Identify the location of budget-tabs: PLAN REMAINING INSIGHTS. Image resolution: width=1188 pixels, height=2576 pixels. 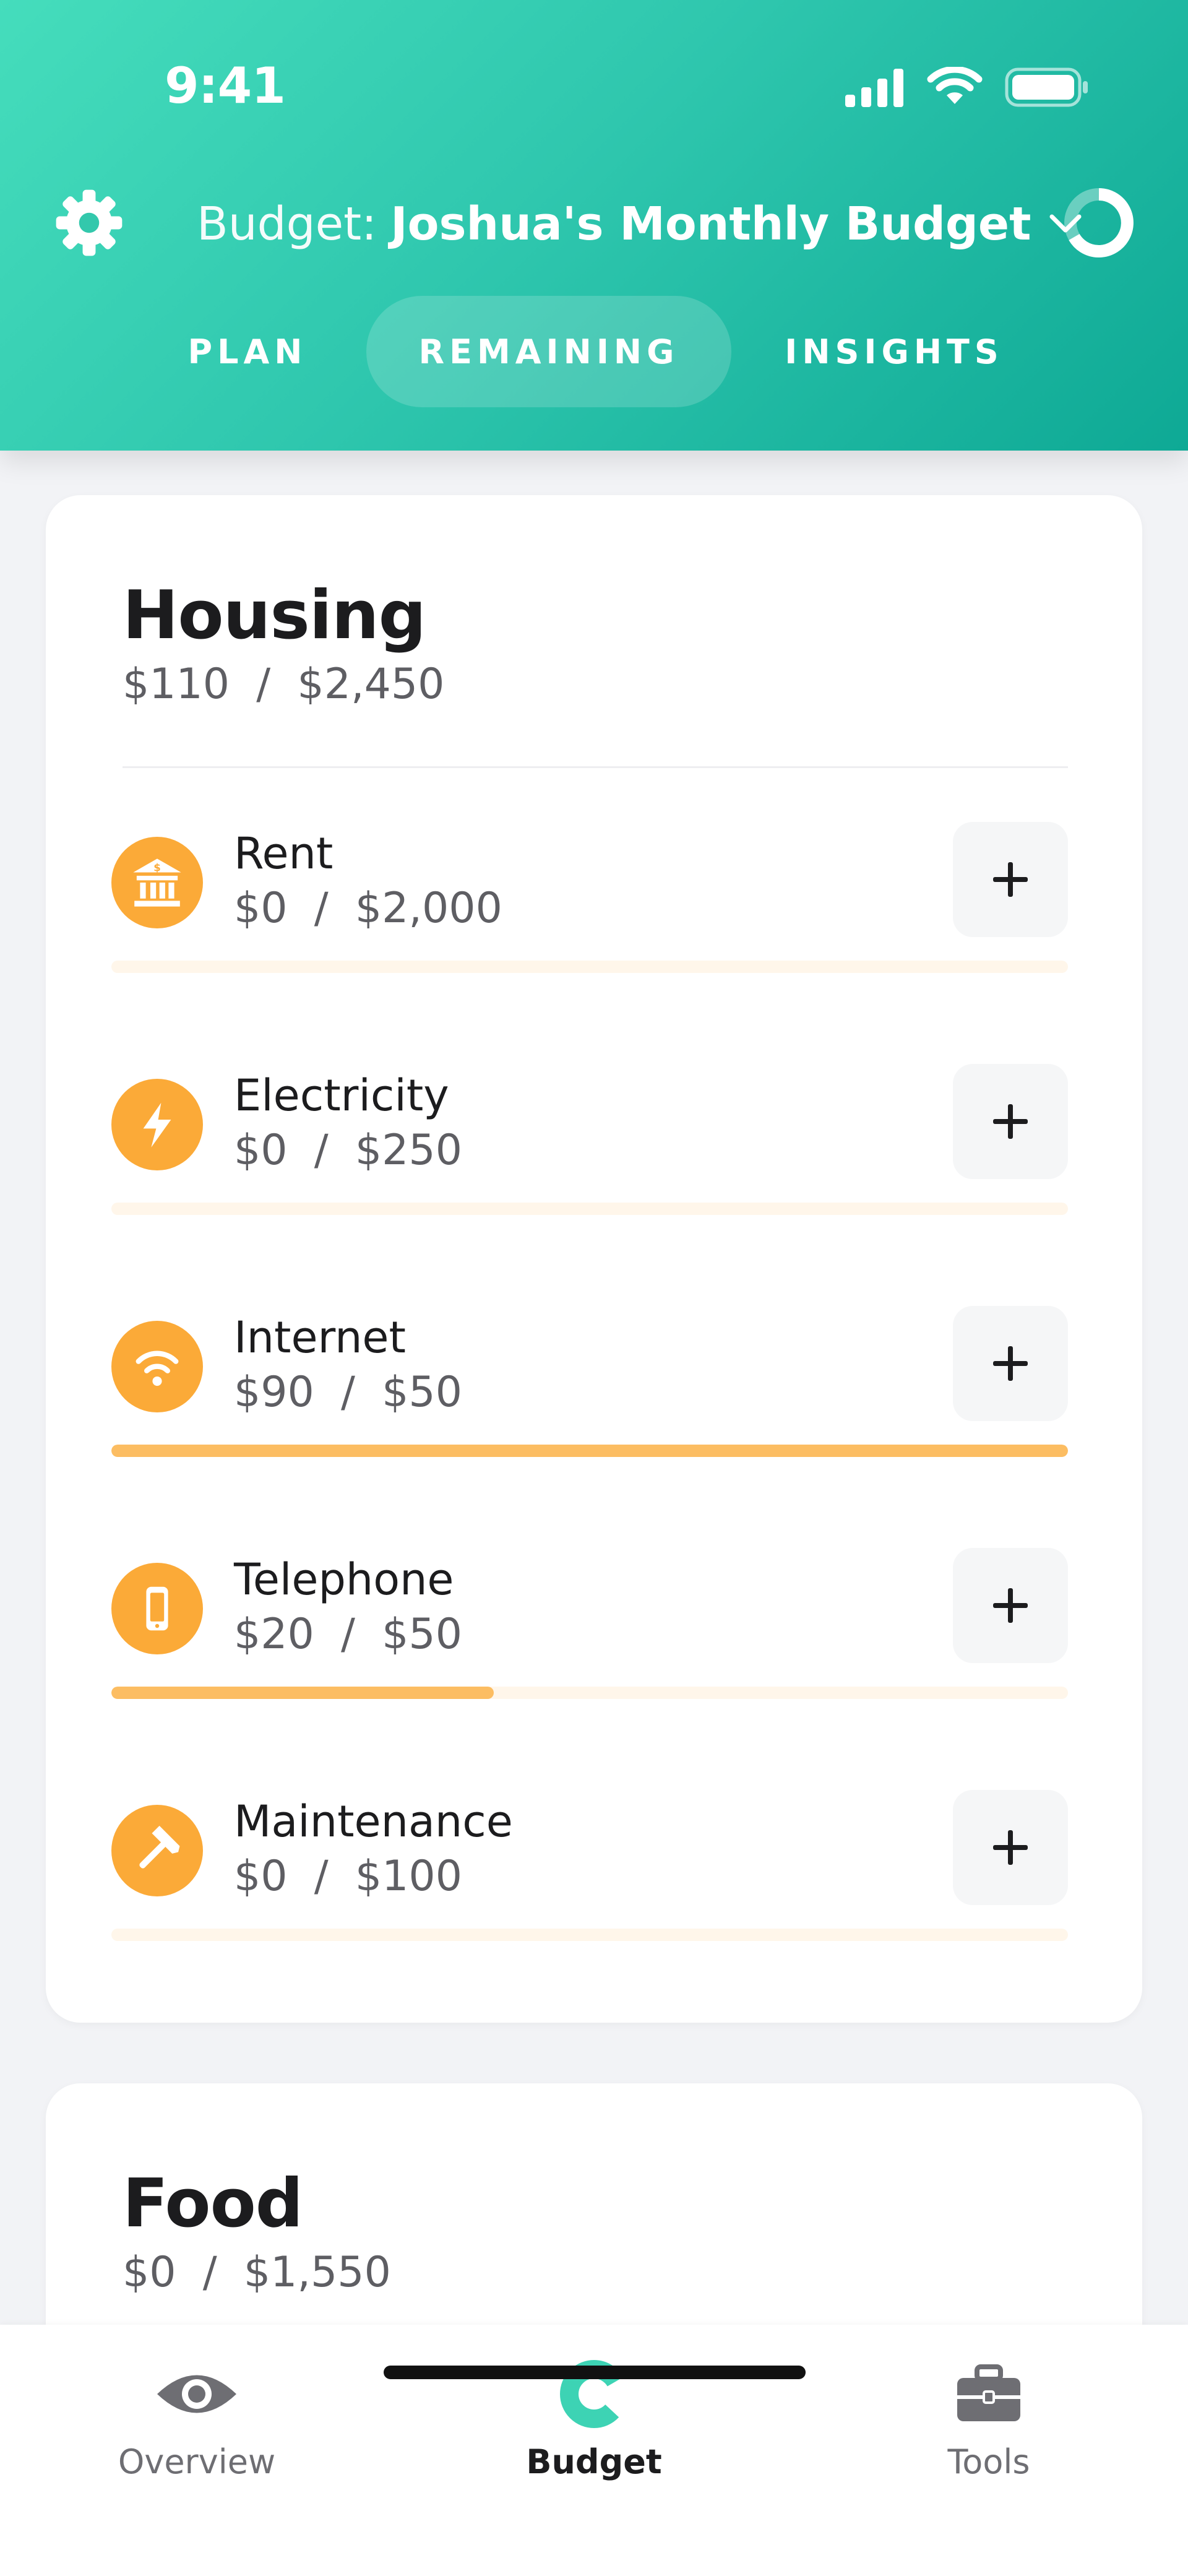
(594, 351).